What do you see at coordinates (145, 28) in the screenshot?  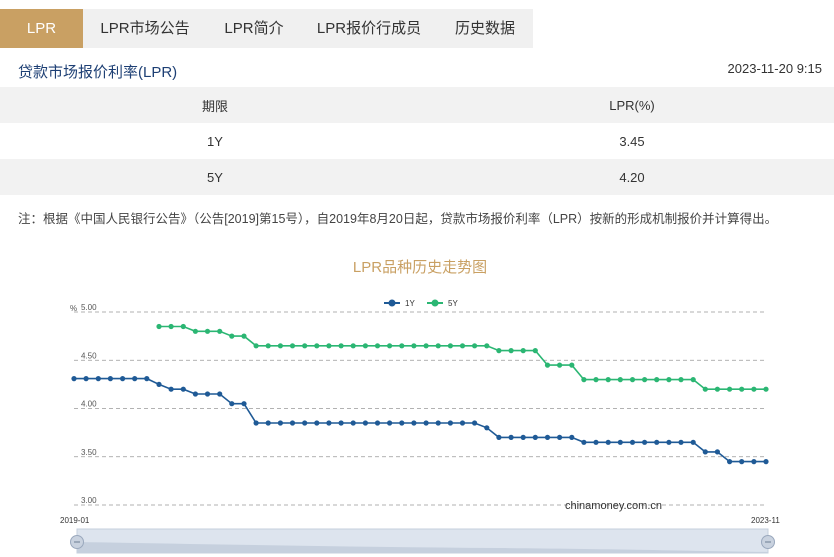 I see `tab-lpr-market-announcement: LPR市场公告` at bounding box center [145, 28].